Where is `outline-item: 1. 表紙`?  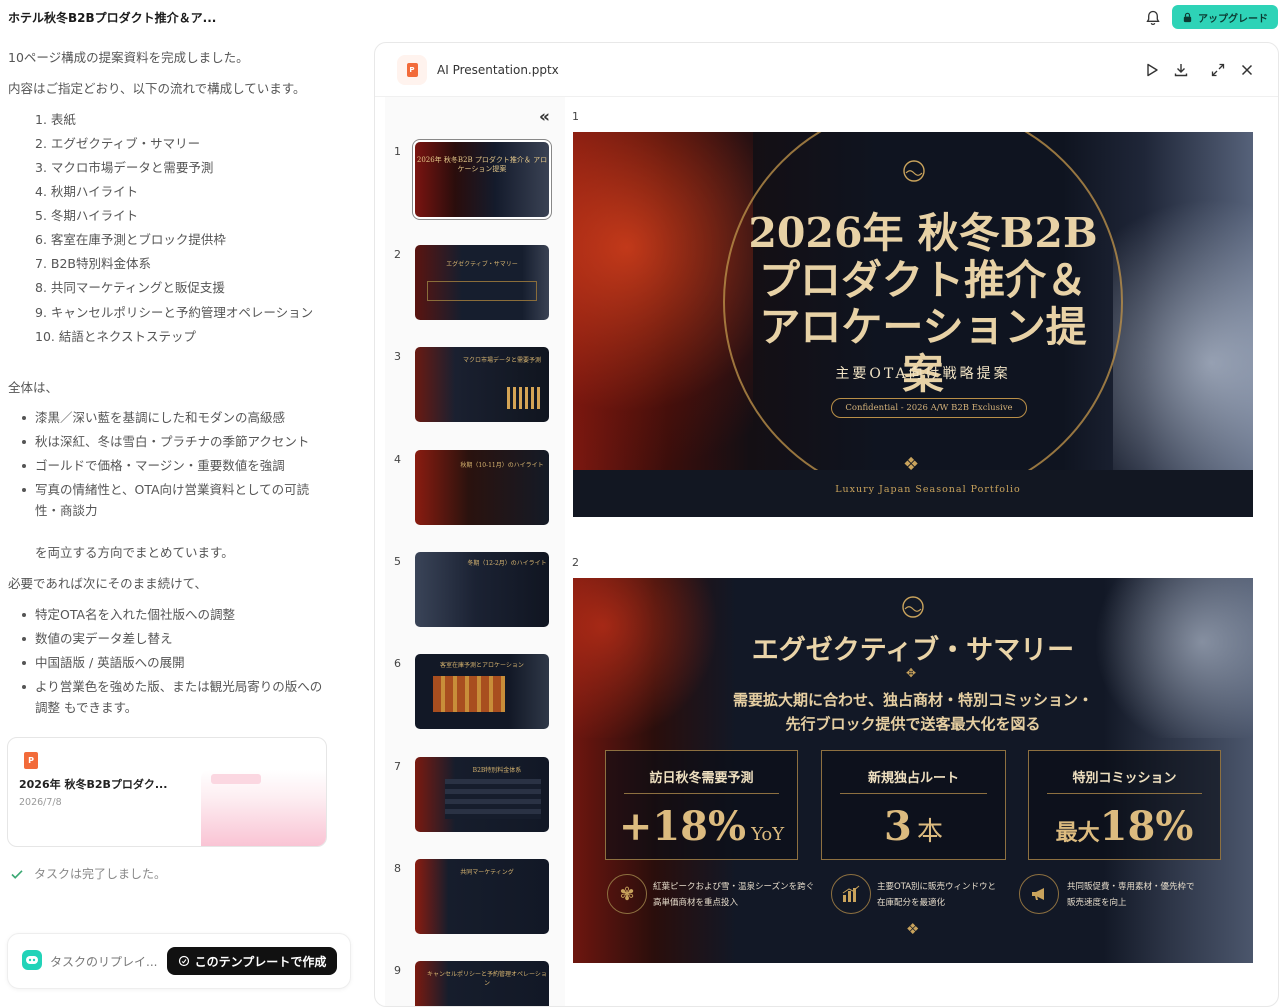 outline-item: 1. 表紙 is located at coordinates (55, 119).